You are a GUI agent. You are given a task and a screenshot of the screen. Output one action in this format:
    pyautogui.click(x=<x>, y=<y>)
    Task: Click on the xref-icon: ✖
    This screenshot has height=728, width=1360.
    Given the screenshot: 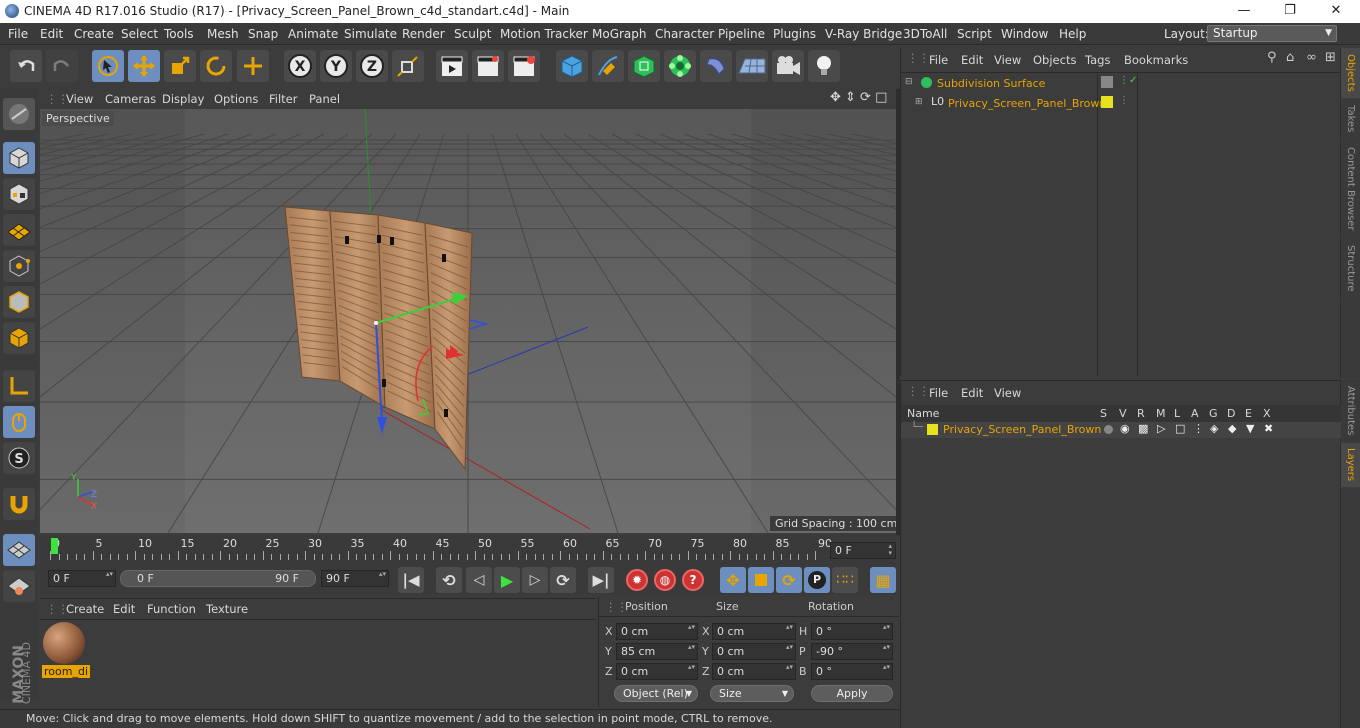 What is the action you would take?
    pyautogui.click(x=1268, y=428)
    